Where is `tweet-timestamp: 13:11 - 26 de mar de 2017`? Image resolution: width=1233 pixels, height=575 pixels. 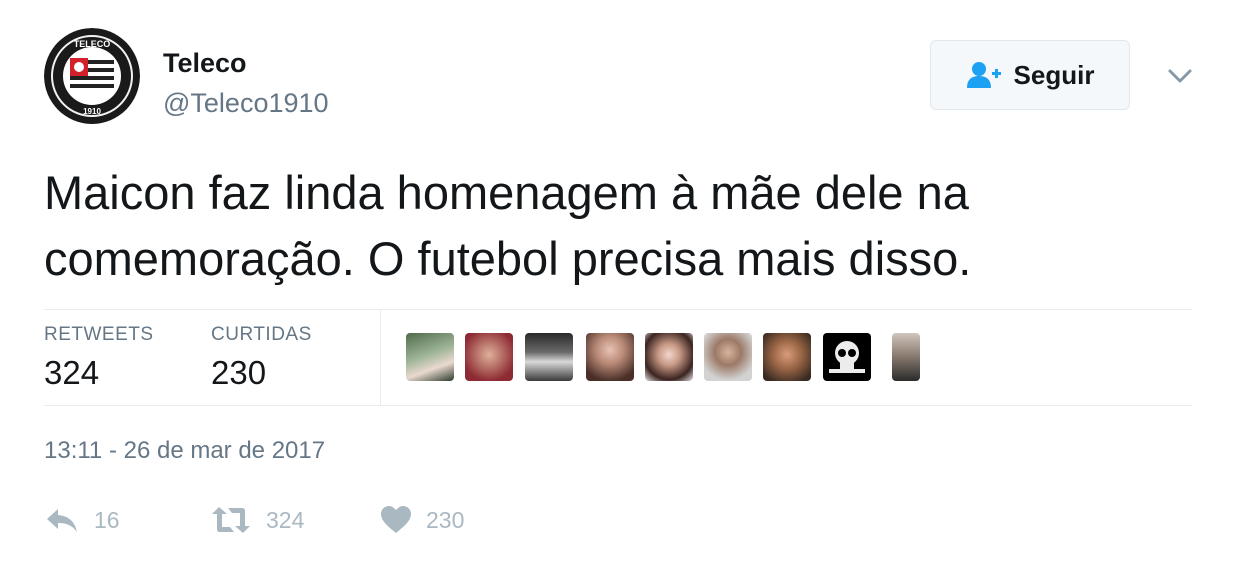 tweet-timestamp: 13:11 - 26 de mar de 2017 is located at coordinates (184, 451).